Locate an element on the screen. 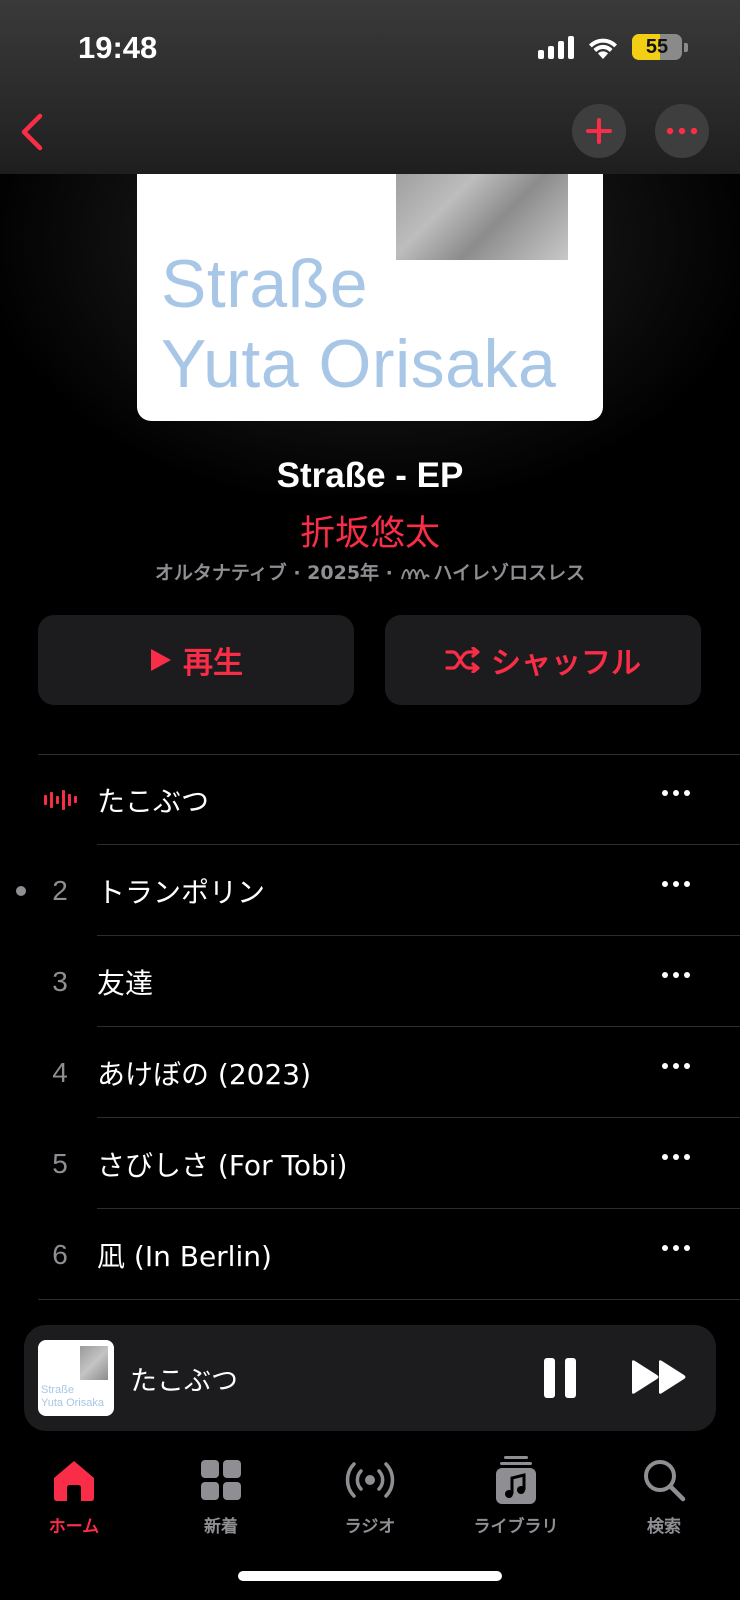  album-meta: オルタナティブ · 2025年 · ハイレゾロスレス is located at coordinates (370, 571).